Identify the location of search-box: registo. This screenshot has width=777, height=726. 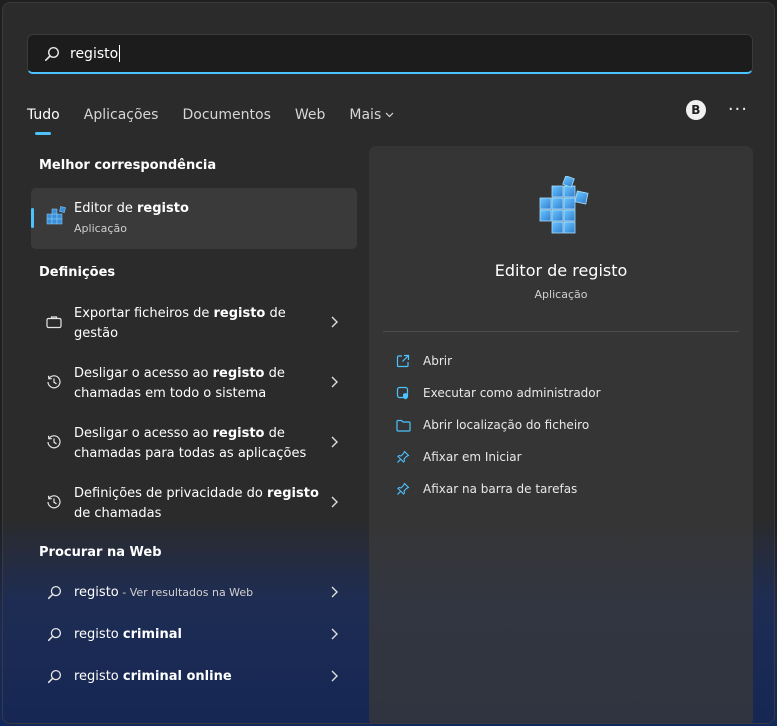
(390, 54).